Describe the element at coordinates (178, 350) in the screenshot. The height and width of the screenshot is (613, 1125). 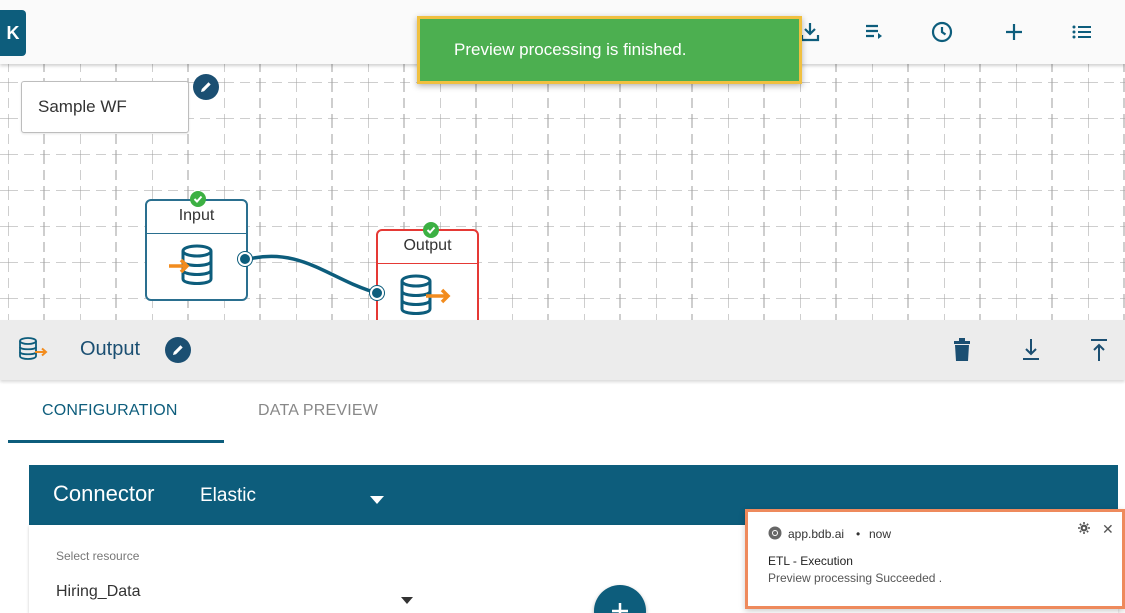
I see `edit-component-name-icon` at that location.